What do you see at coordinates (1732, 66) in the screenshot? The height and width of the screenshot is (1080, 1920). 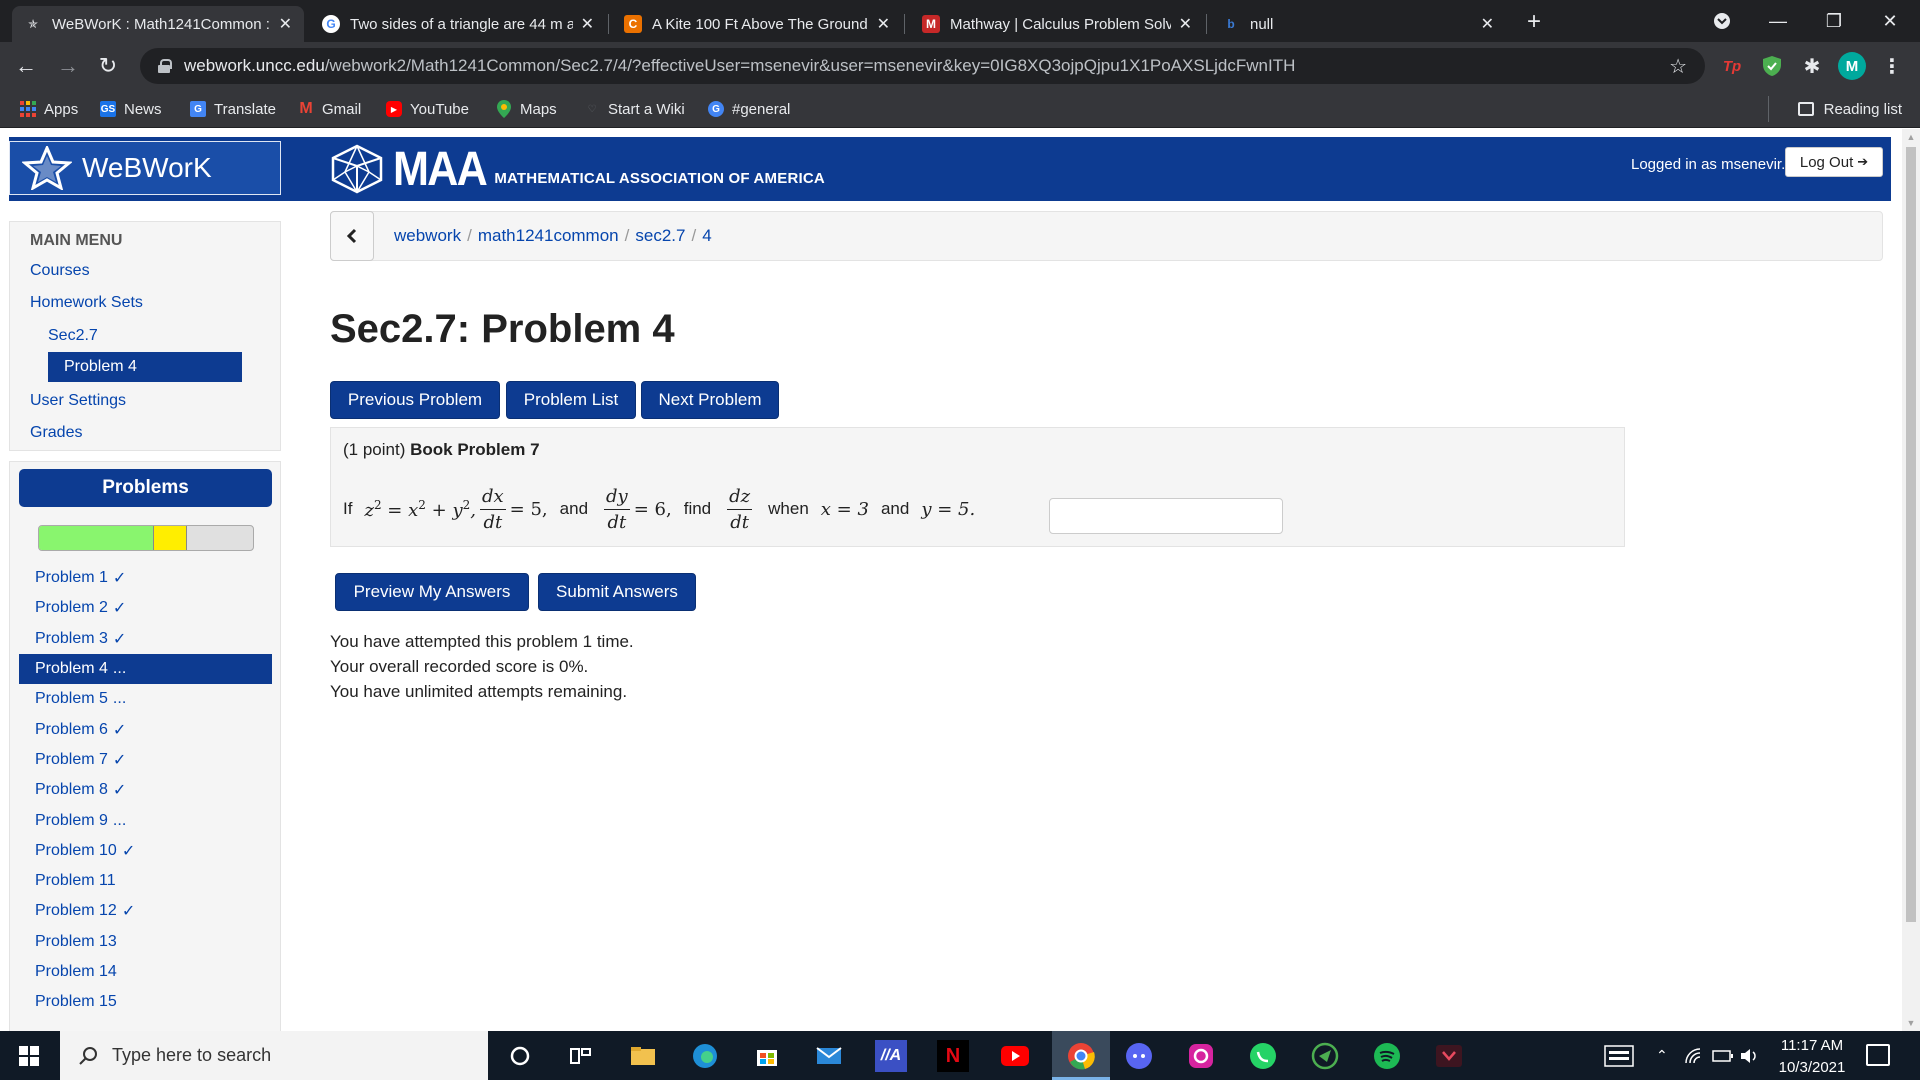 I see `tp-extension-icon: Tp` at bounding box center [1732, 66].